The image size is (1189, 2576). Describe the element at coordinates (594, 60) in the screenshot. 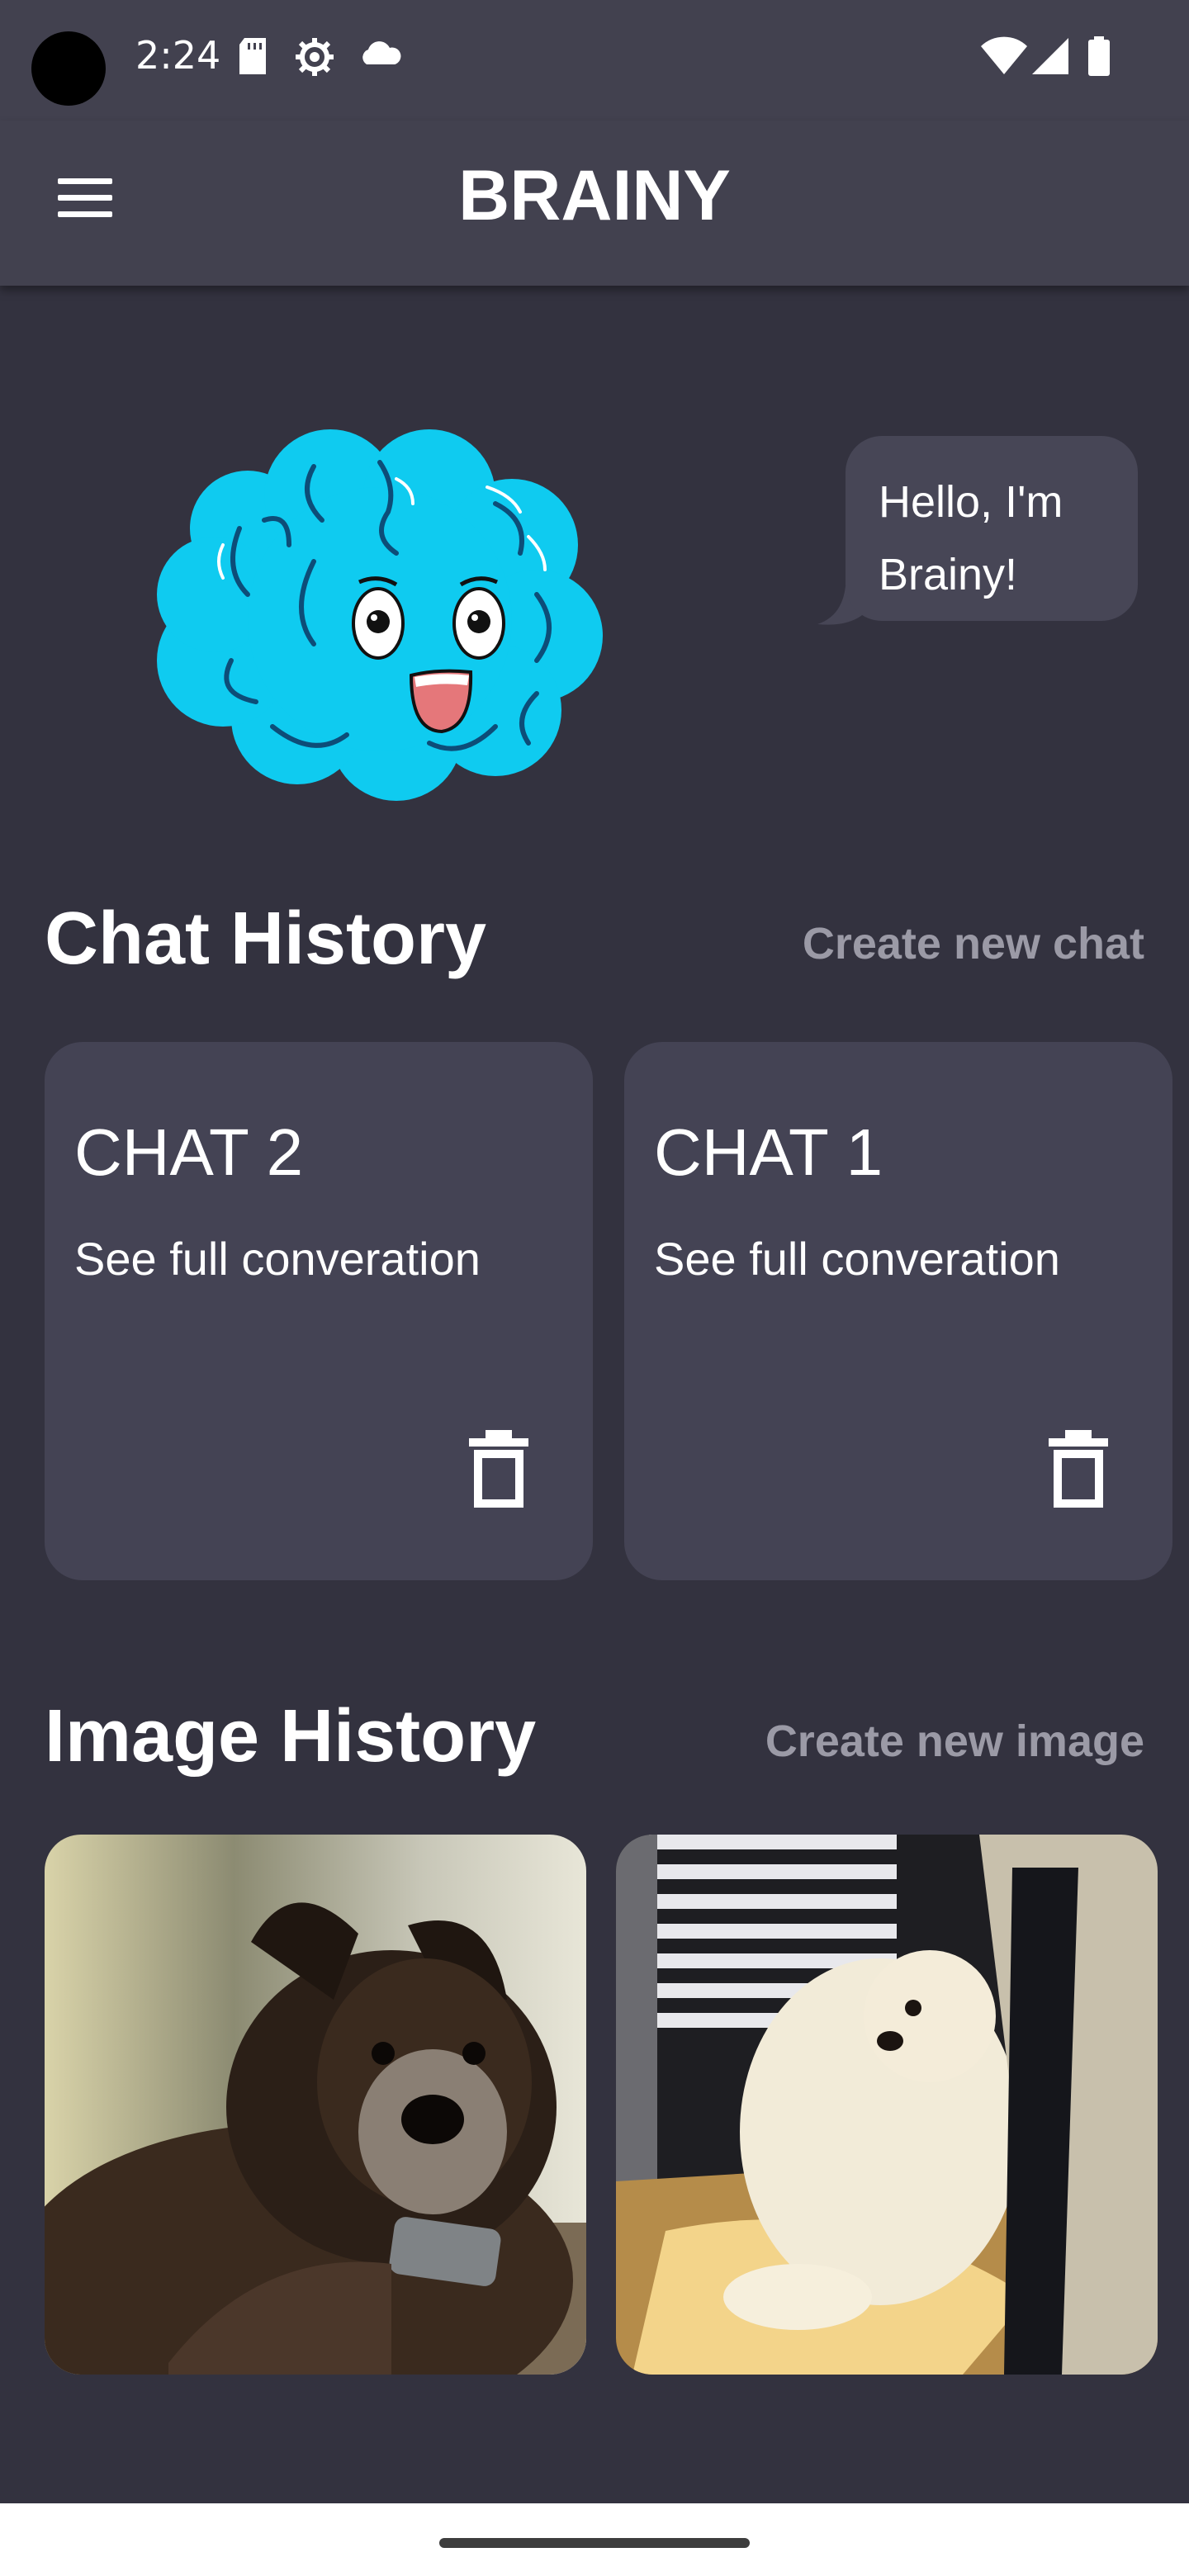

I see `status-bar: 2:24` at that location.